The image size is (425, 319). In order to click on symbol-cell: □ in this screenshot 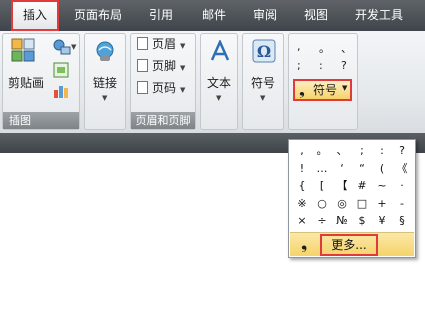, I will do `click(362, 204)`.